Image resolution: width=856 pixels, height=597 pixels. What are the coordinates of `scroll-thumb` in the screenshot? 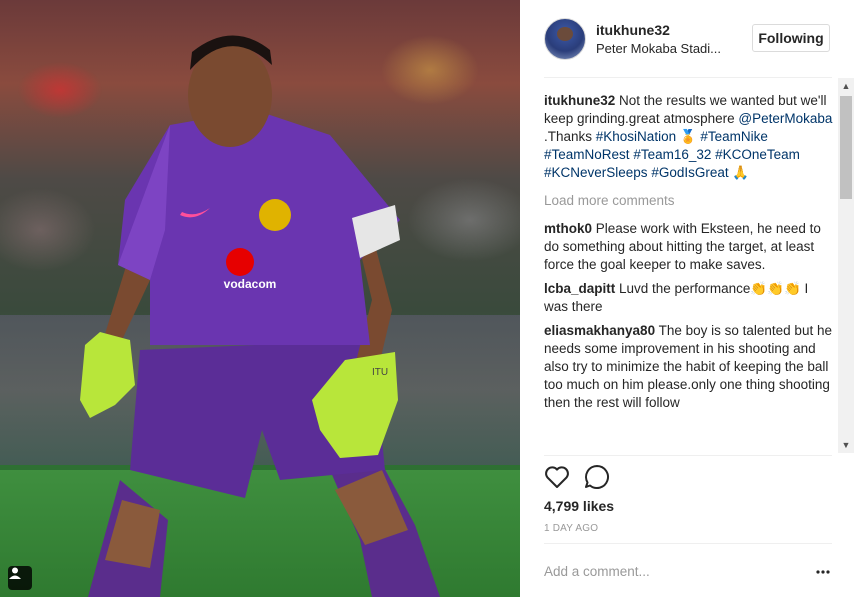 It's located at (846, 147).